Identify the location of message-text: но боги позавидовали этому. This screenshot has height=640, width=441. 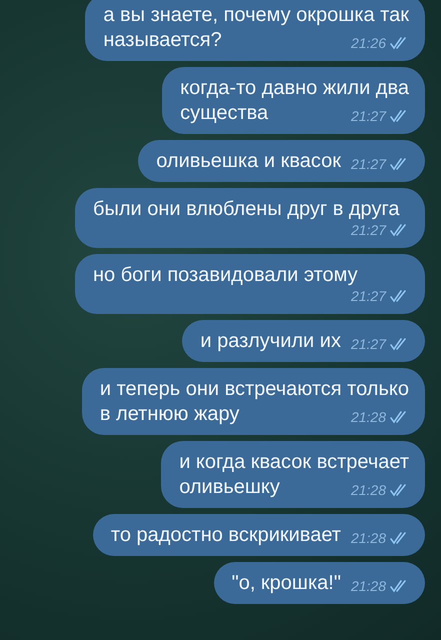
(225, 275).